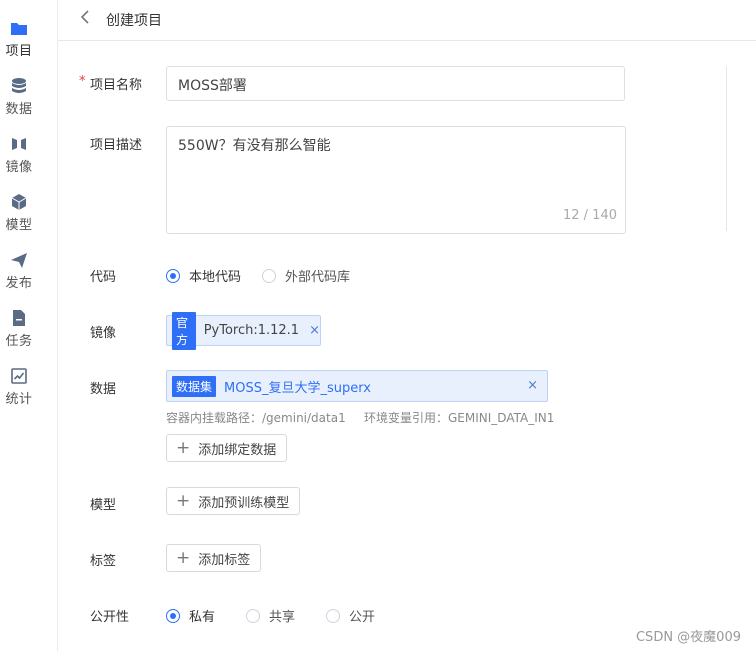 This screenshot has width=756, height=651. Describe the element at coordinates (318, 277) in the screenshot. I see `radio-label: 外部代码库` at that location.